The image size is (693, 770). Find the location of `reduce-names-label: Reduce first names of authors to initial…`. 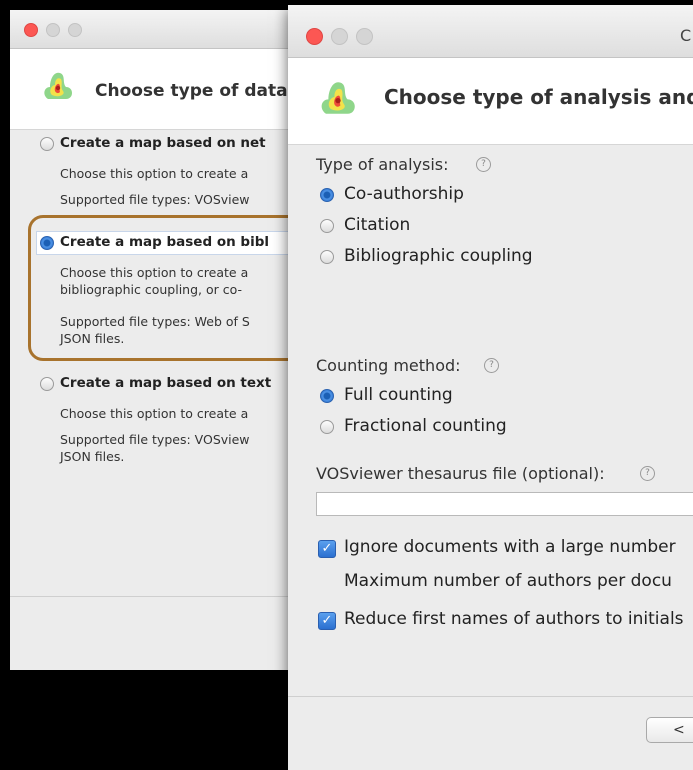

reduce-names-label: Reduce first names of authors to initial… is located at coordinates (514, 619).